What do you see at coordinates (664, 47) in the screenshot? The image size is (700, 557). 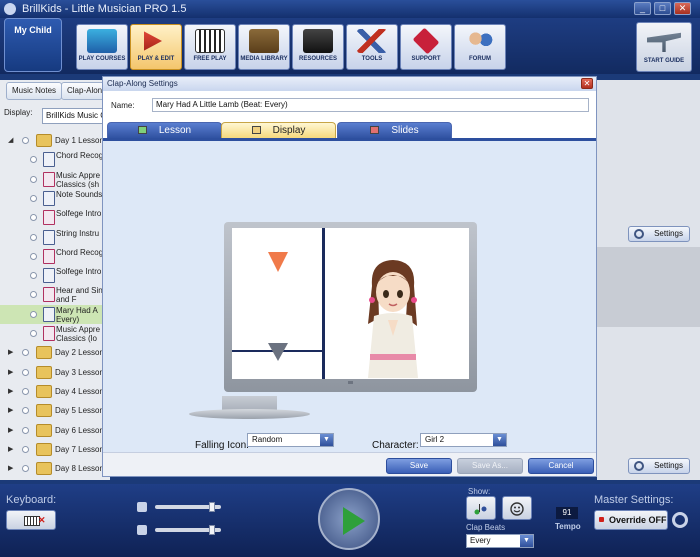 I see `start-guide-button: START GUIDE` at bounding box center [664, 47].